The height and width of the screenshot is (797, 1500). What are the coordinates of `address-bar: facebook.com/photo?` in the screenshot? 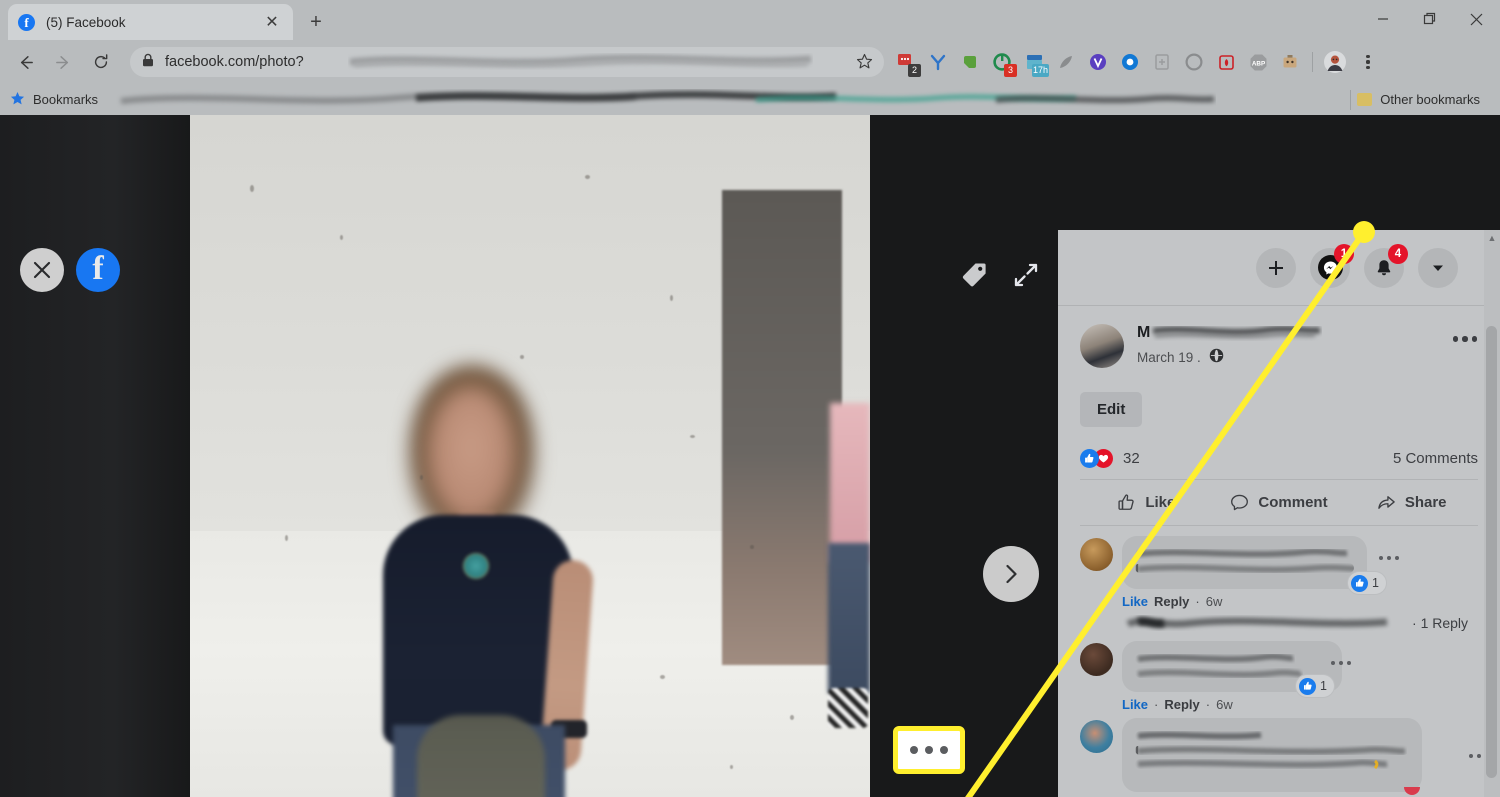 It's located at (507, 62).